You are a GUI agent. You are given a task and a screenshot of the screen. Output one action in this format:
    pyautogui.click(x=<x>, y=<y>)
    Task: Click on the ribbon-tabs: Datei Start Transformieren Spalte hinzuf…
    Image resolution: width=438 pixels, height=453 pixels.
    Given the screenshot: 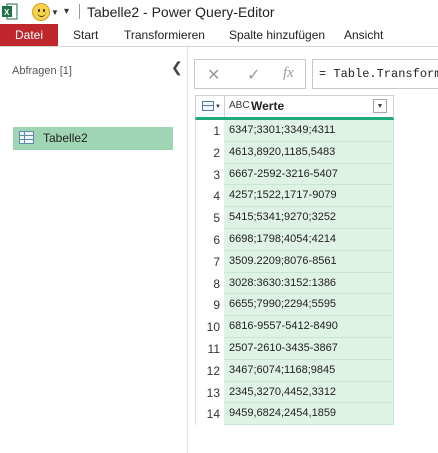 What is the action you would take?
    pyautogui.click(x=219, y=35)
    